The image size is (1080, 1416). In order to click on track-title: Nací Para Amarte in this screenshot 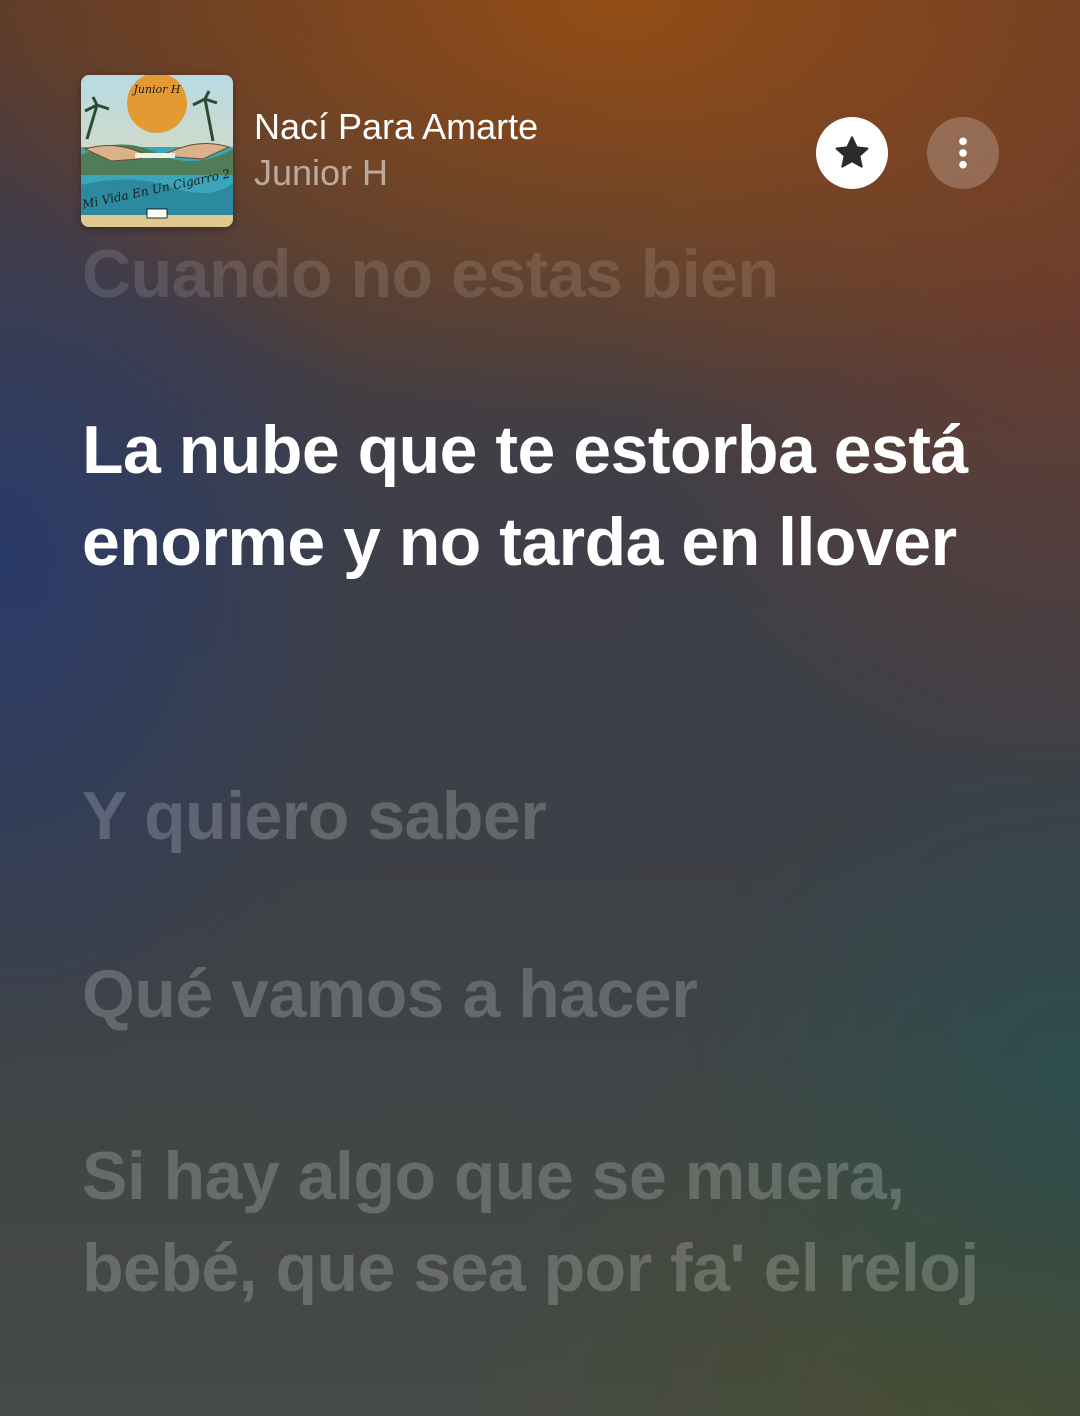, I will do `click(396, 126)`.